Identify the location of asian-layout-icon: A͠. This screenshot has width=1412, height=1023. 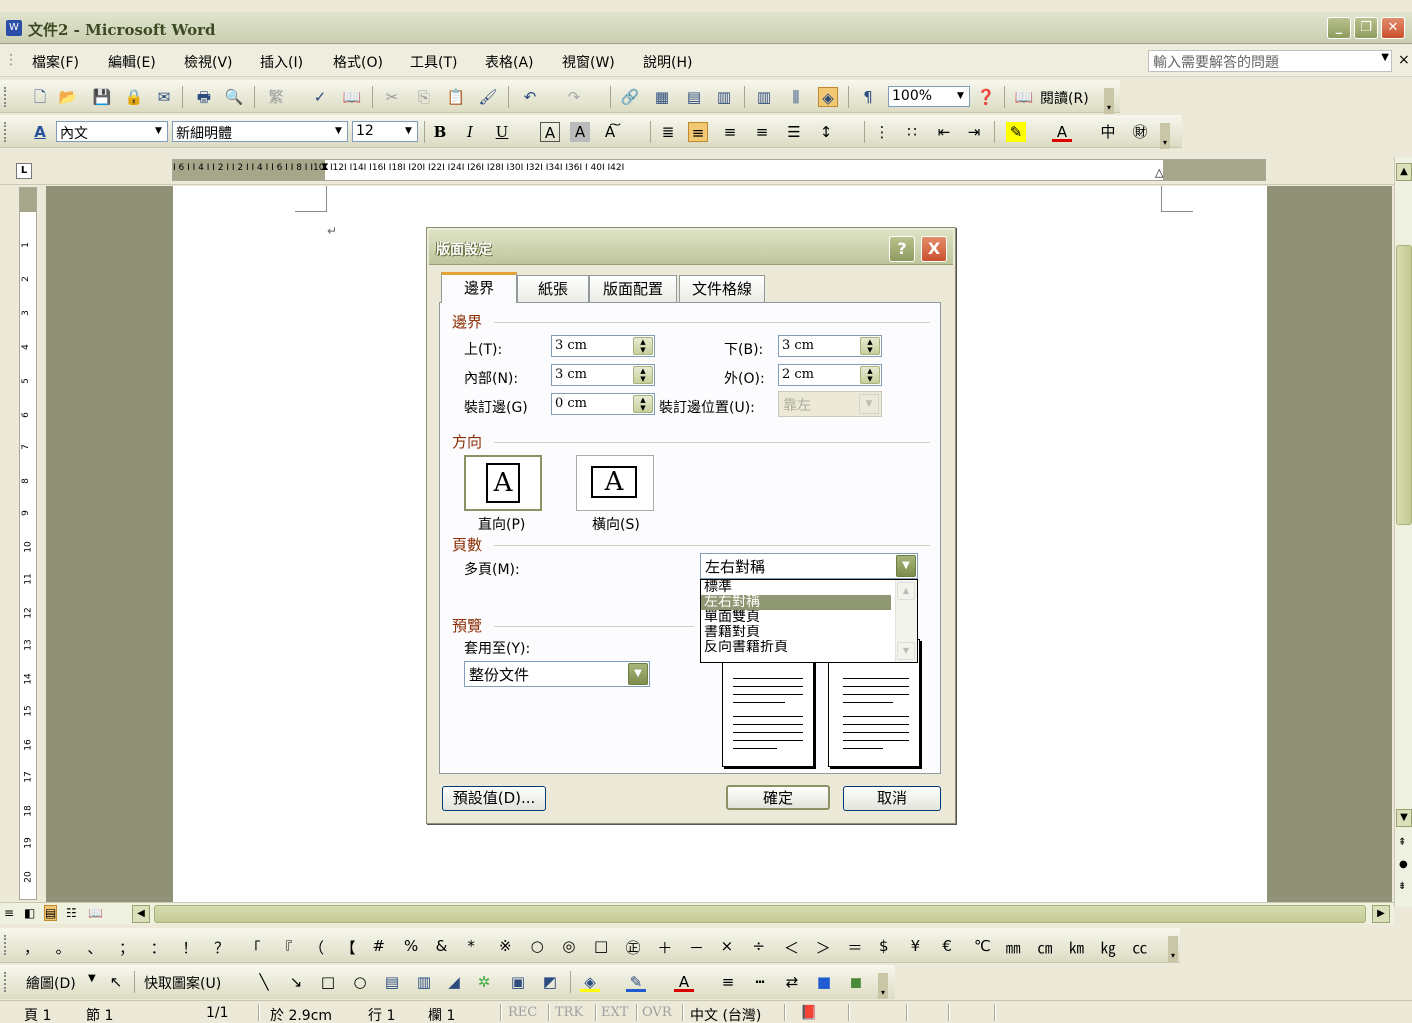
(610, 132).